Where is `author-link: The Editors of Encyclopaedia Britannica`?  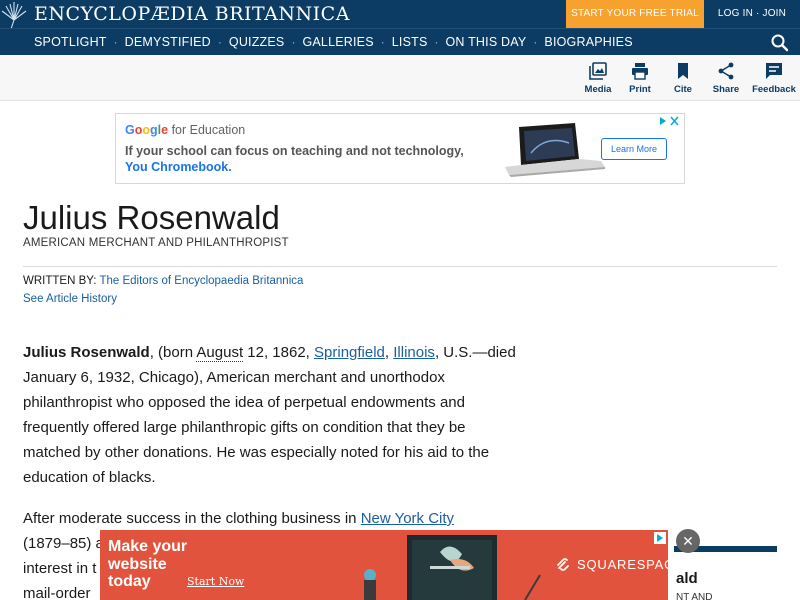 author-link: The Editors of Encyclopaedia Britannica is located at coordinates (201, 281).